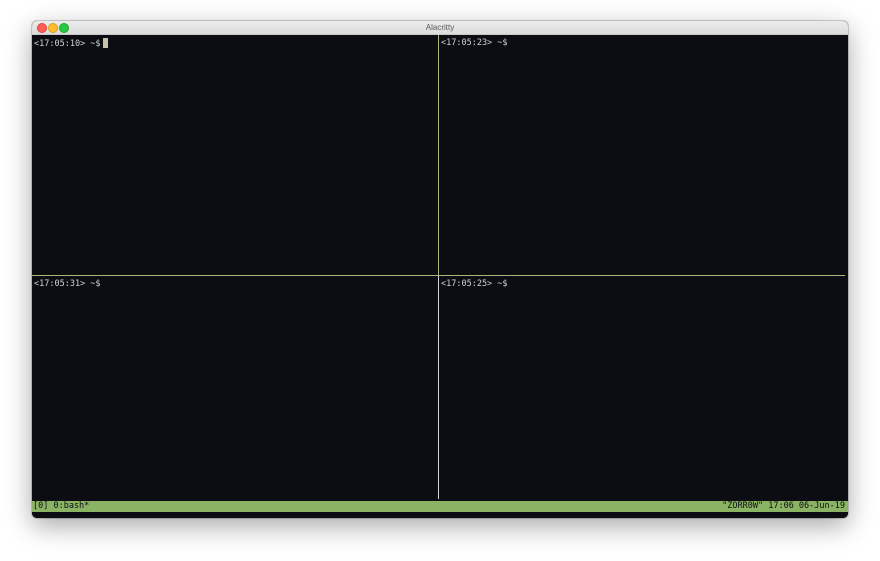 The height and width of the screenshot is (561, 880). What do you see at coordinates (61, 506) in the screenshot?
I see `window-list: [0] 0:bash*` at bounding box center [61, 506].